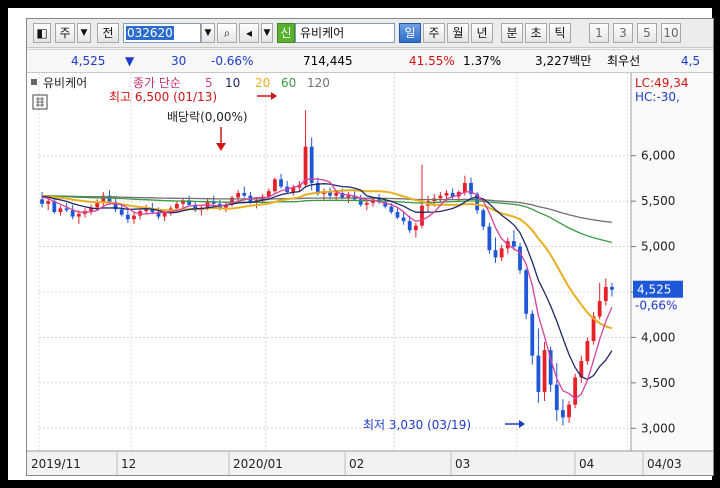  What do you see at coordinates (658, 428) in the screenshot?
I see `y-tick-label: 3,000` at bounding box center [658, 428].